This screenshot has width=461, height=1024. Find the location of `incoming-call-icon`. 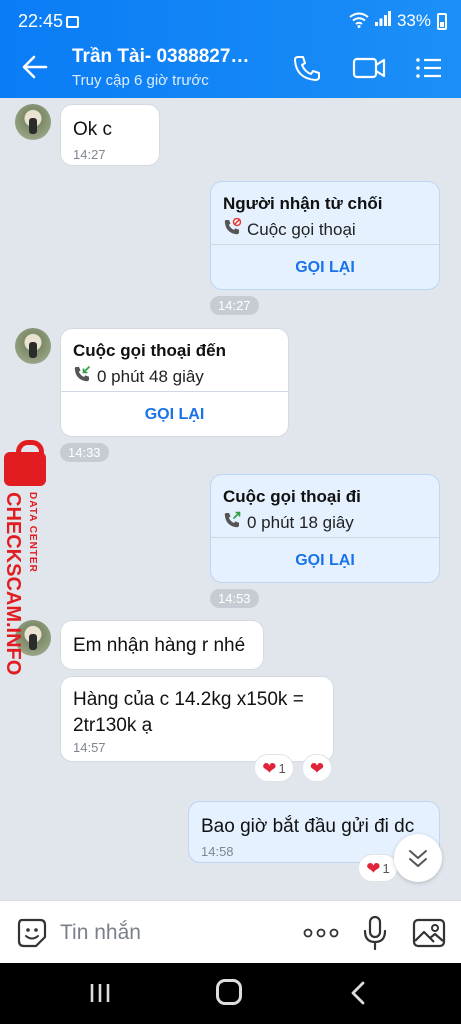

incoming-call-icon is located at coordinates (82, 376).